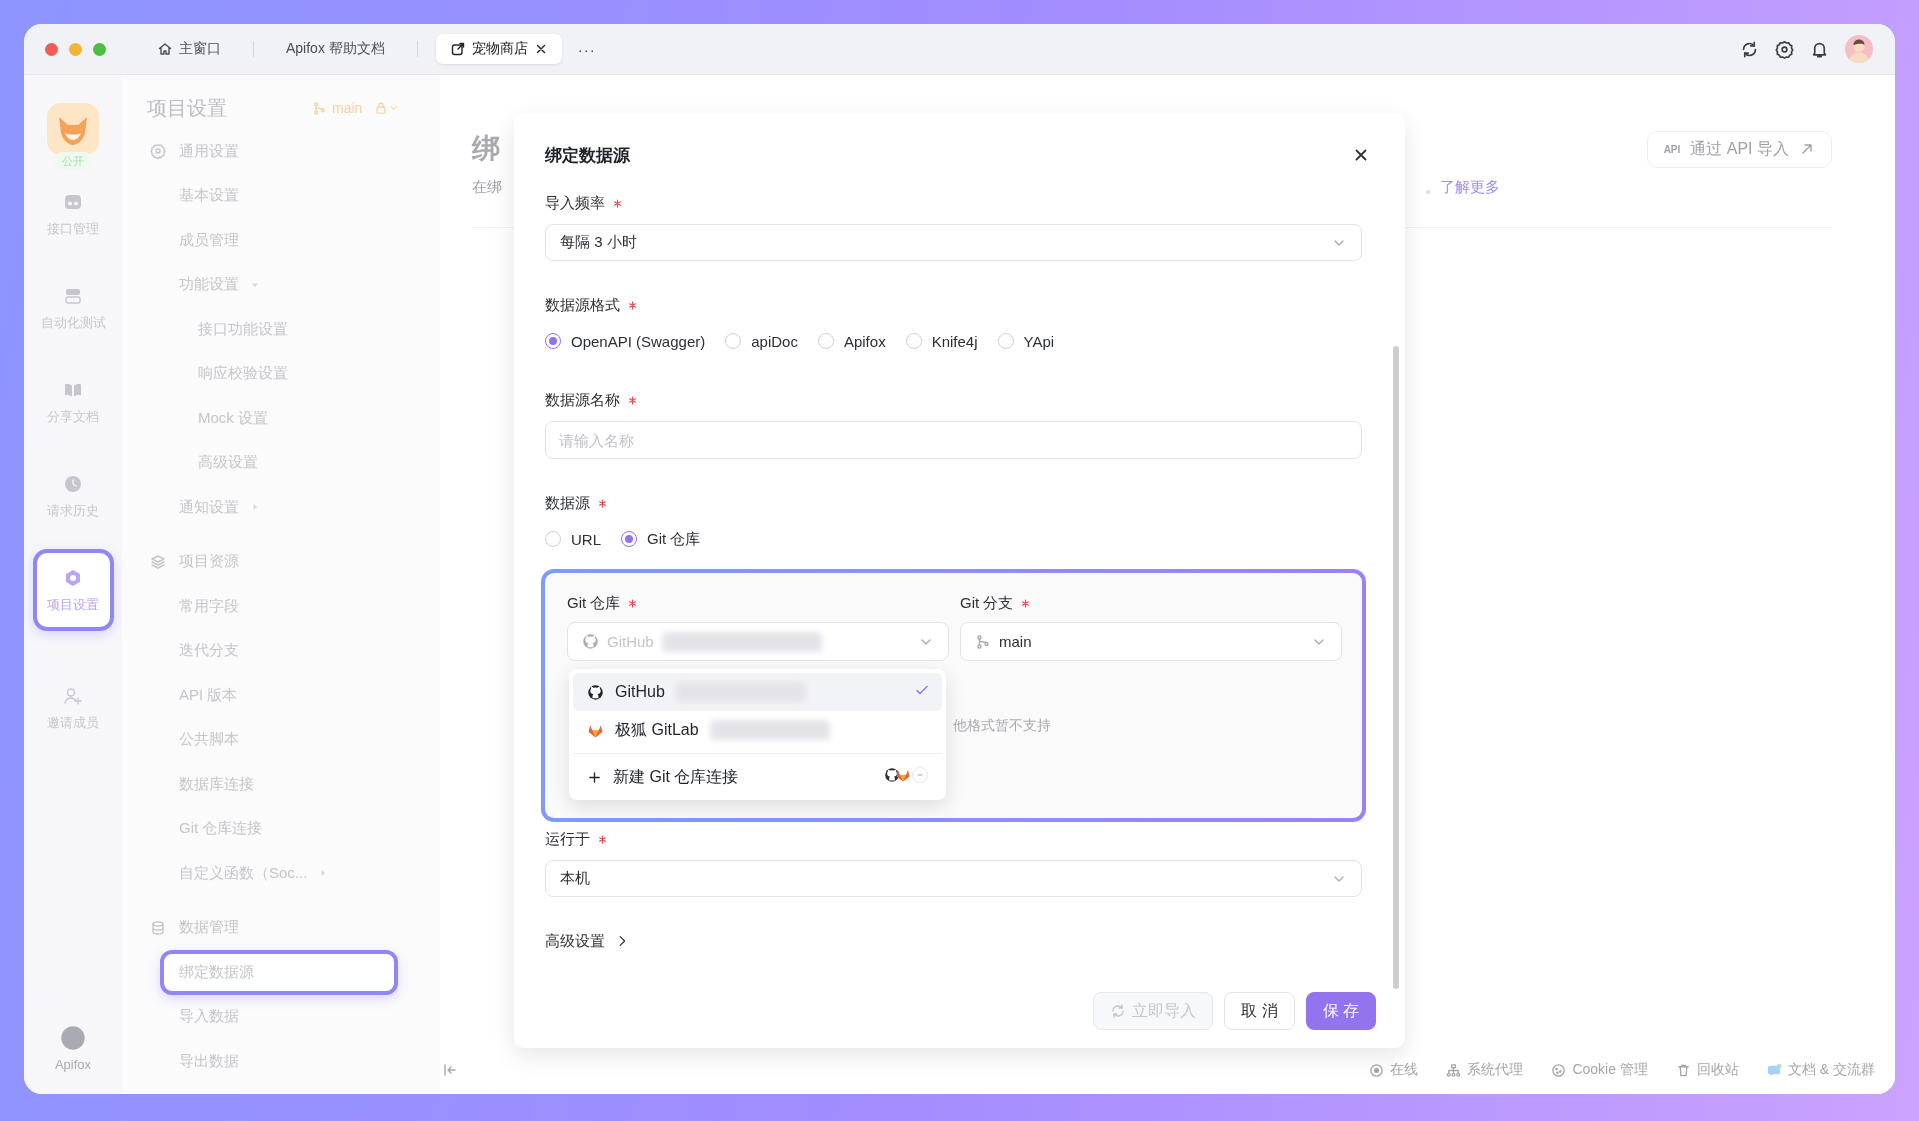  I want to click on select-field: main, so click(1151, 641).